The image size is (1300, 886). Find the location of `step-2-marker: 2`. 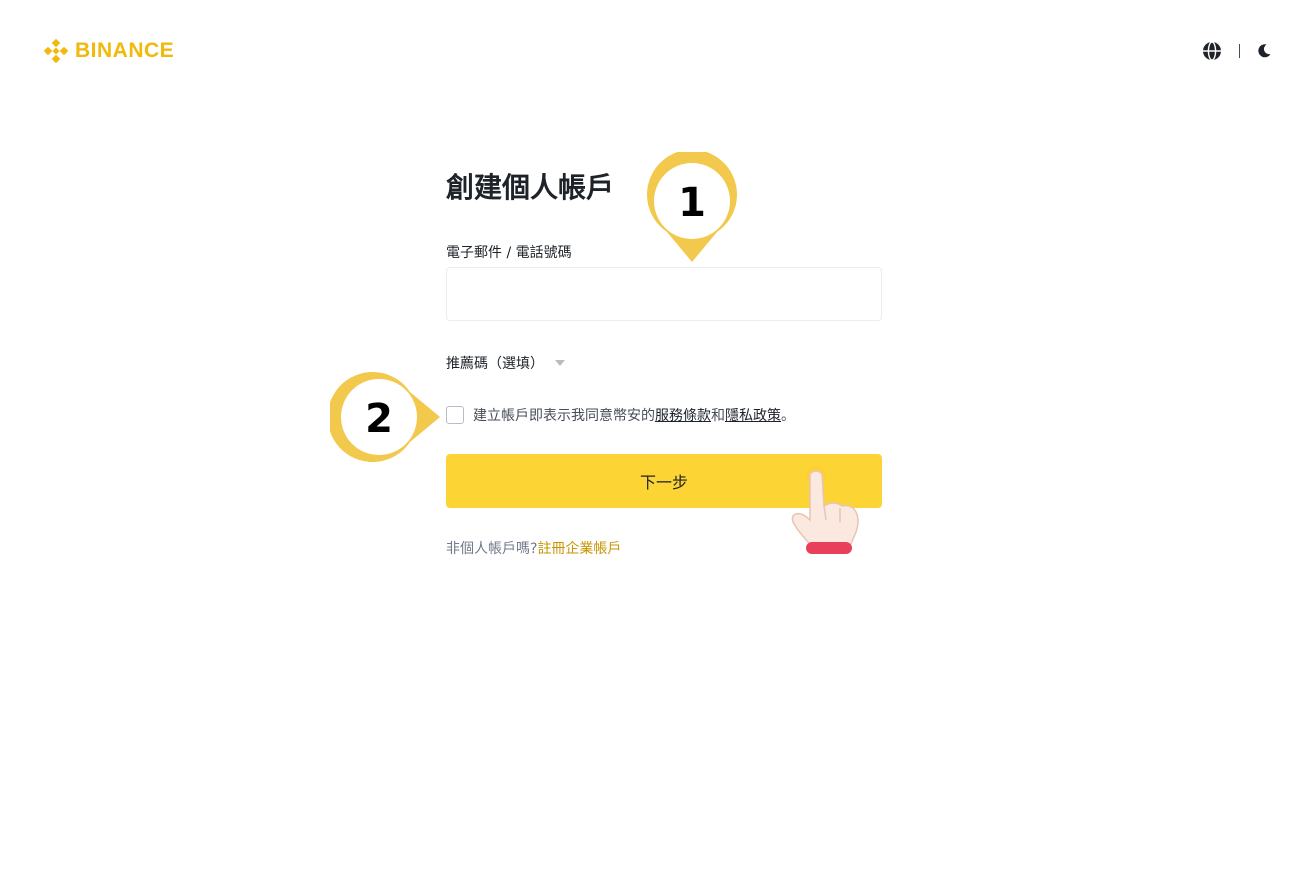

step-2-marker: 2 is located at coordinates (385, 417).